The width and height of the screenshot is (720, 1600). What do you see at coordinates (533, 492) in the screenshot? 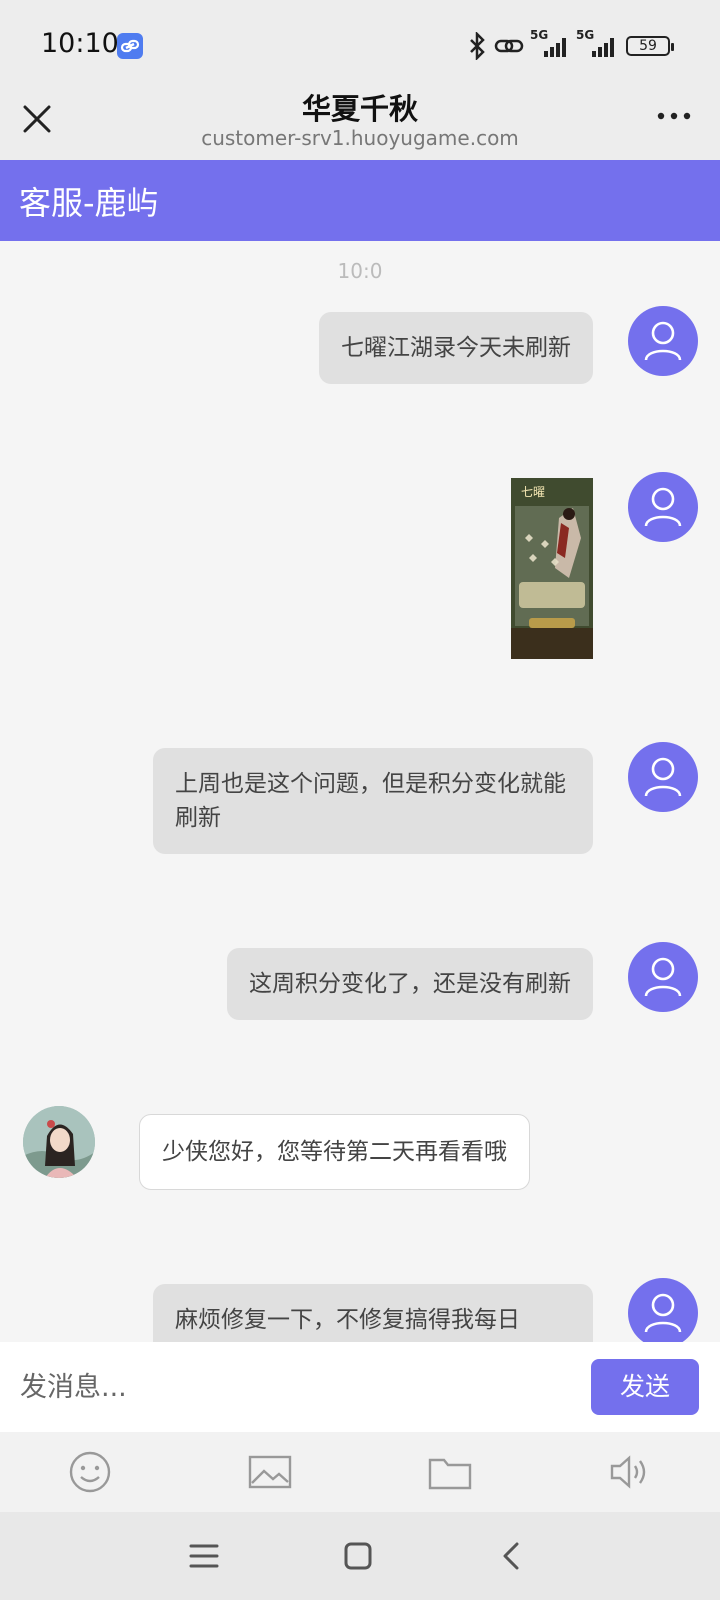
I see `svg-text: 七曜` at bounding box center [533, 492].